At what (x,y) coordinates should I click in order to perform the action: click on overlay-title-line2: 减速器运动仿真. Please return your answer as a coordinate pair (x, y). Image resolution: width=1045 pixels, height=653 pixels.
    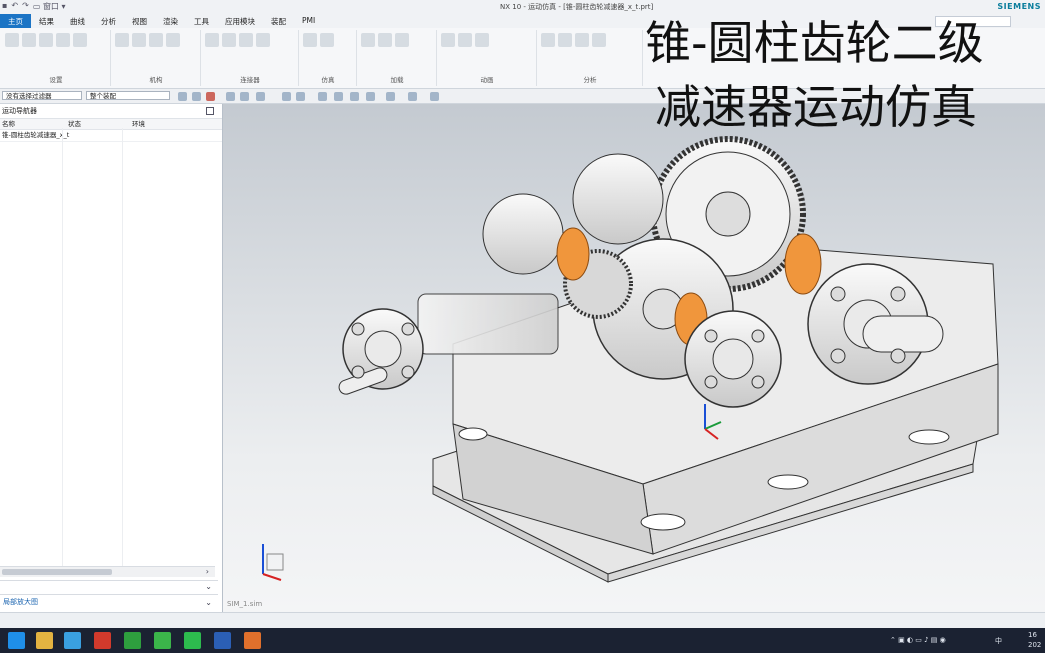
    Looking at the image, I should click on (816, 107).